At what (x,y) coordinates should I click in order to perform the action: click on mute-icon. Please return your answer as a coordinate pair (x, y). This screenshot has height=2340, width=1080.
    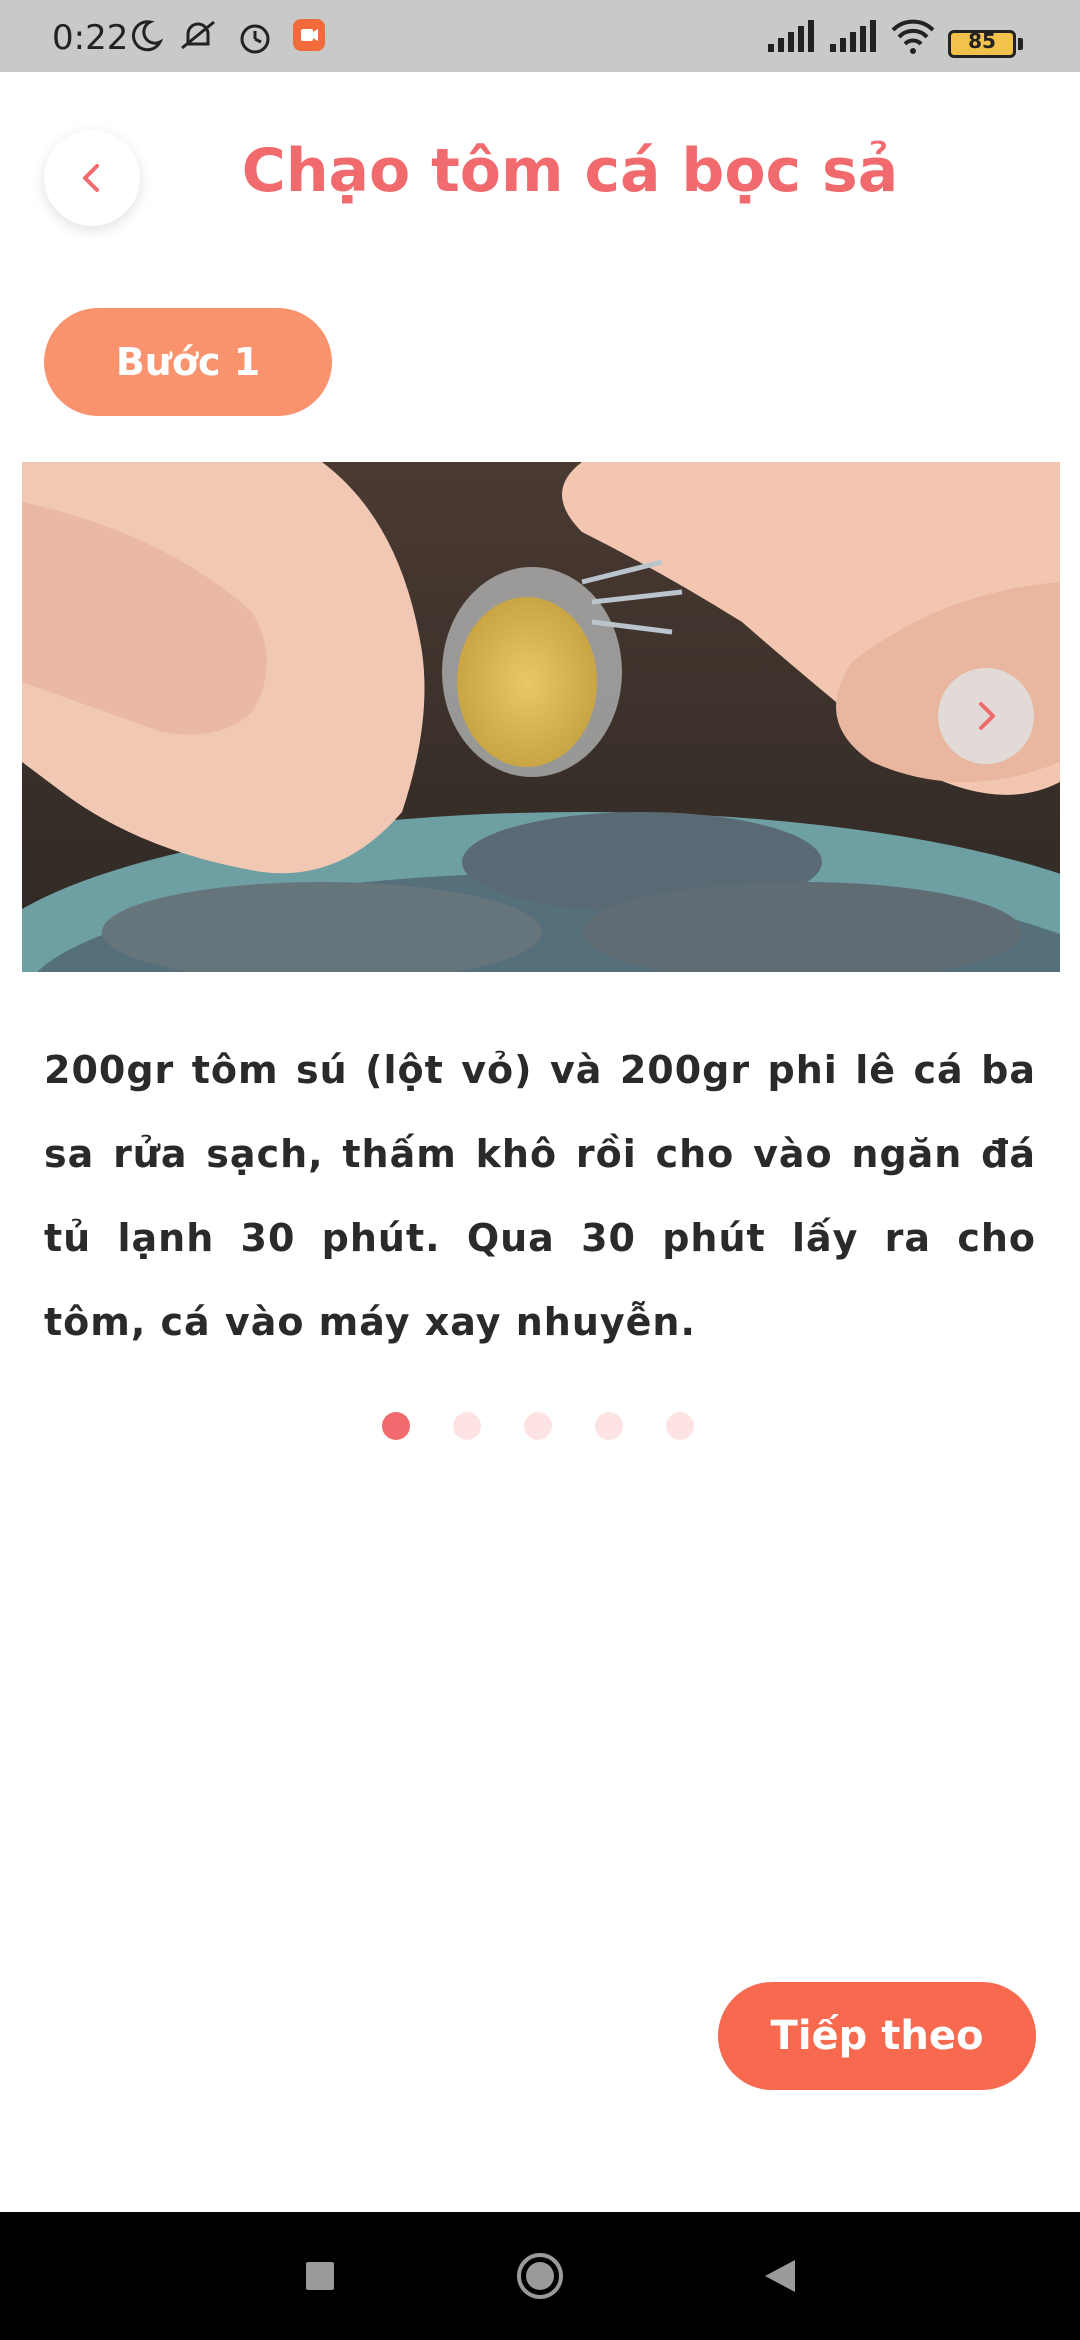
    Looking at the image, I should click on (198, 36).